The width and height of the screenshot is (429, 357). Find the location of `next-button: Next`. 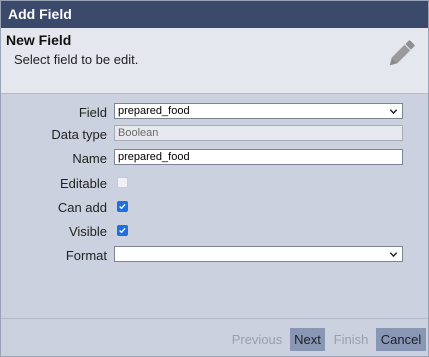

next-button: Next is located at coordinates (307, 339).